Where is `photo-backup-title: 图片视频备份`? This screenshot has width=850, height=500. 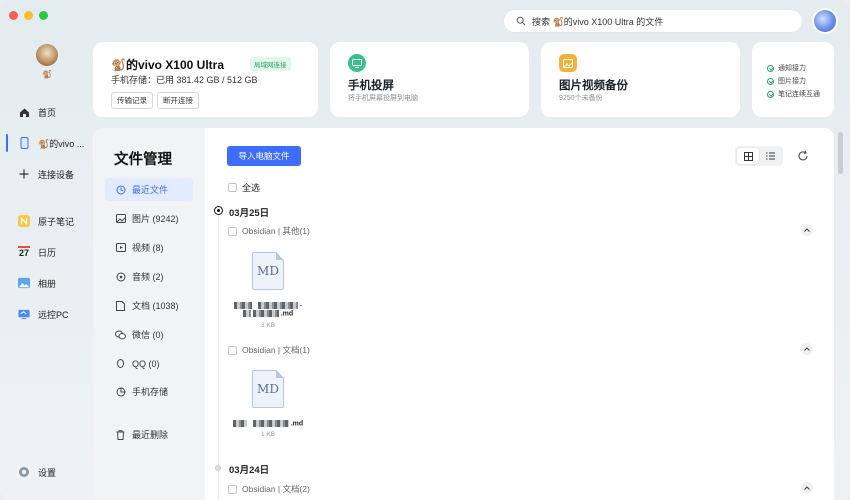
photo-backup-title: 图片视频备份 is located at coordinates (593, 86).